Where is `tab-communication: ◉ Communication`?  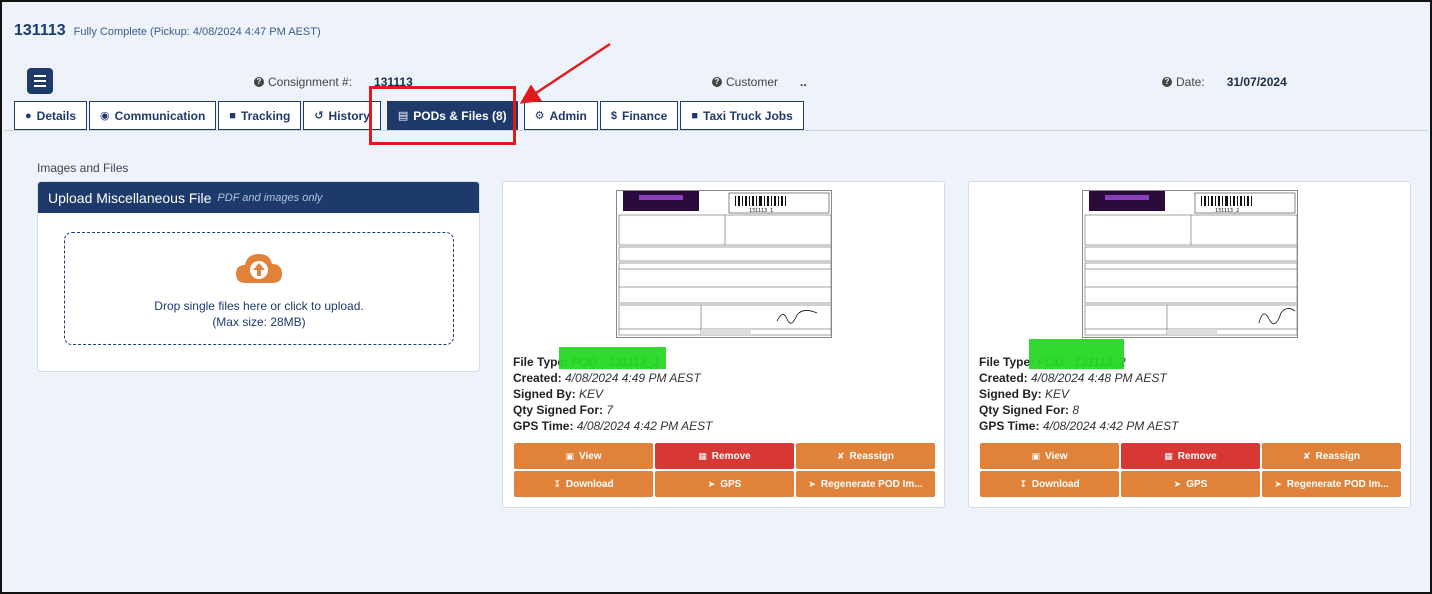
tab-communication: ◉ Communication is located at coordinates (153, 115).